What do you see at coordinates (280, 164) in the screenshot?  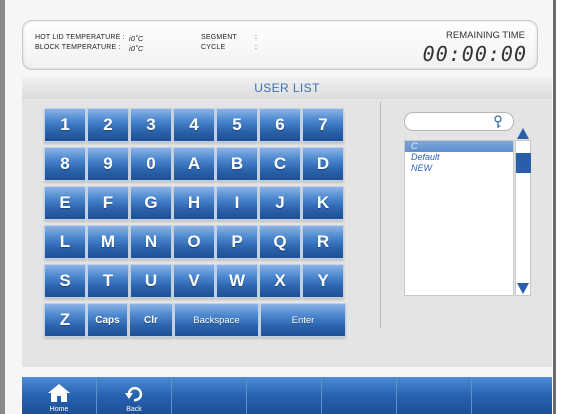 I see `key-c: C` at bounding box center [280, 164].